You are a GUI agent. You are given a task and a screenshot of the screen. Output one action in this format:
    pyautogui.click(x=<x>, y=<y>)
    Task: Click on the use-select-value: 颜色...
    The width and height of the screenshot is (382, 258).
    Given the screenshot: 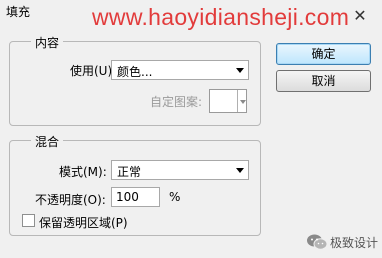 What is the action you would take?
    pyautogui.click(x=135, y=72)
    